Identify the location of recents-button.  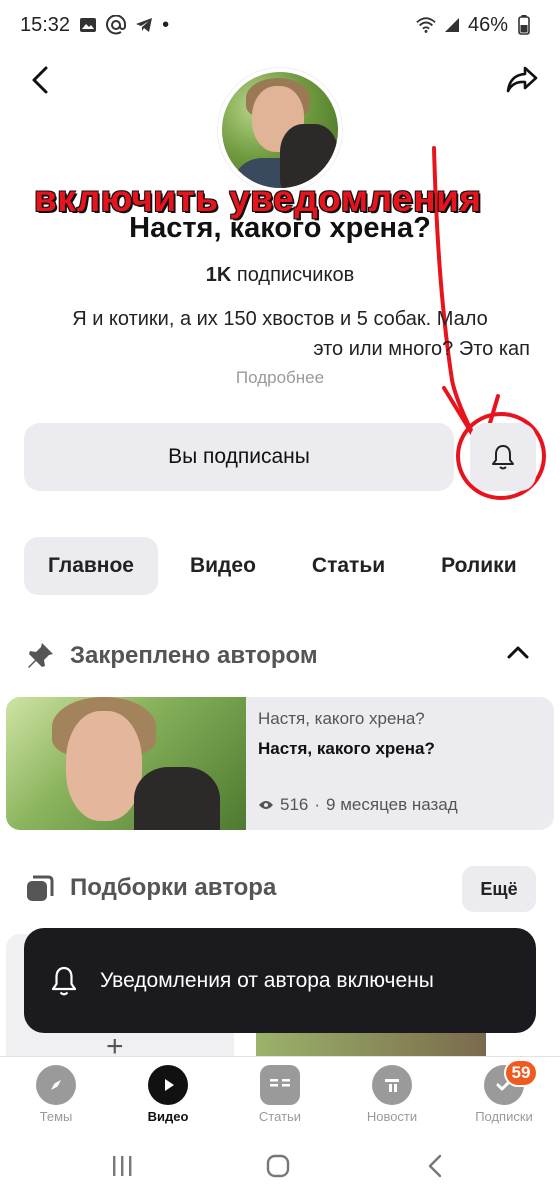
(122, 1168).